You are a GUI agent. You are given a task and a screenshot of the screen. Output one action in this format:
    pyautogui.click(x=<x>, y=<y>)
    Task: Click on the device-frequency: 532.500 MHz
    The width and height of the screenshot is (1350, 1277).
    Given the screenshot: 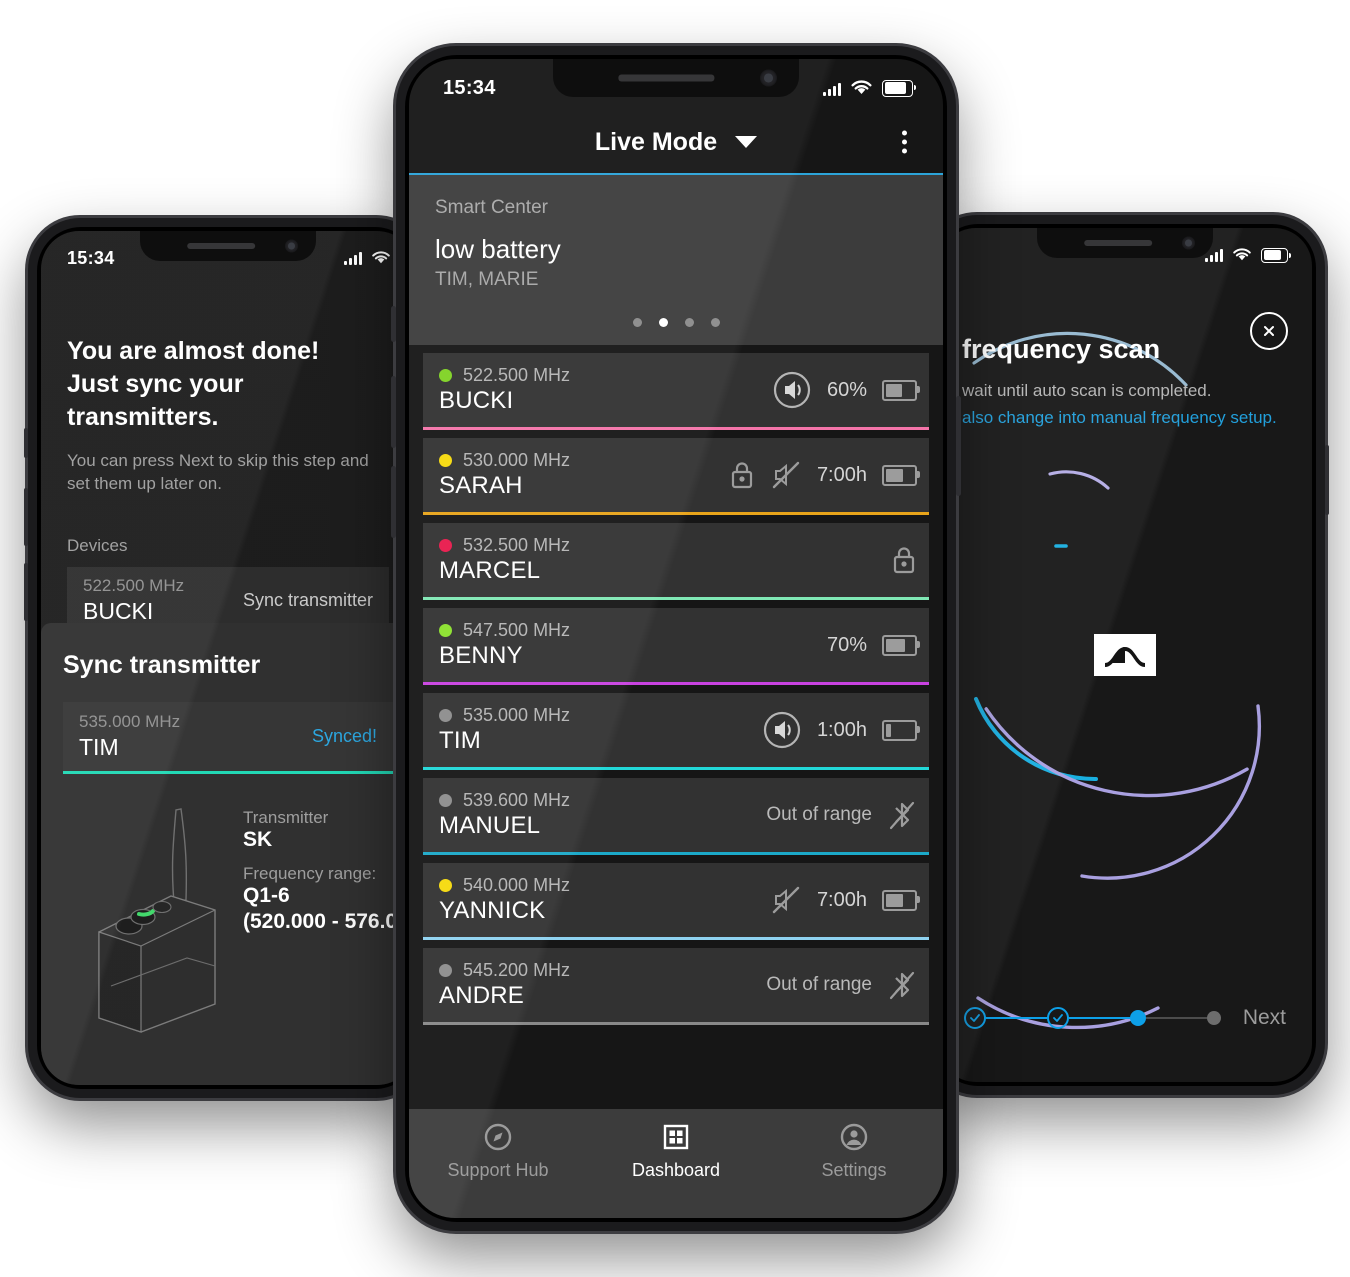 What is the action you would take?
    pyautogui.click(x=517, y=545)
    